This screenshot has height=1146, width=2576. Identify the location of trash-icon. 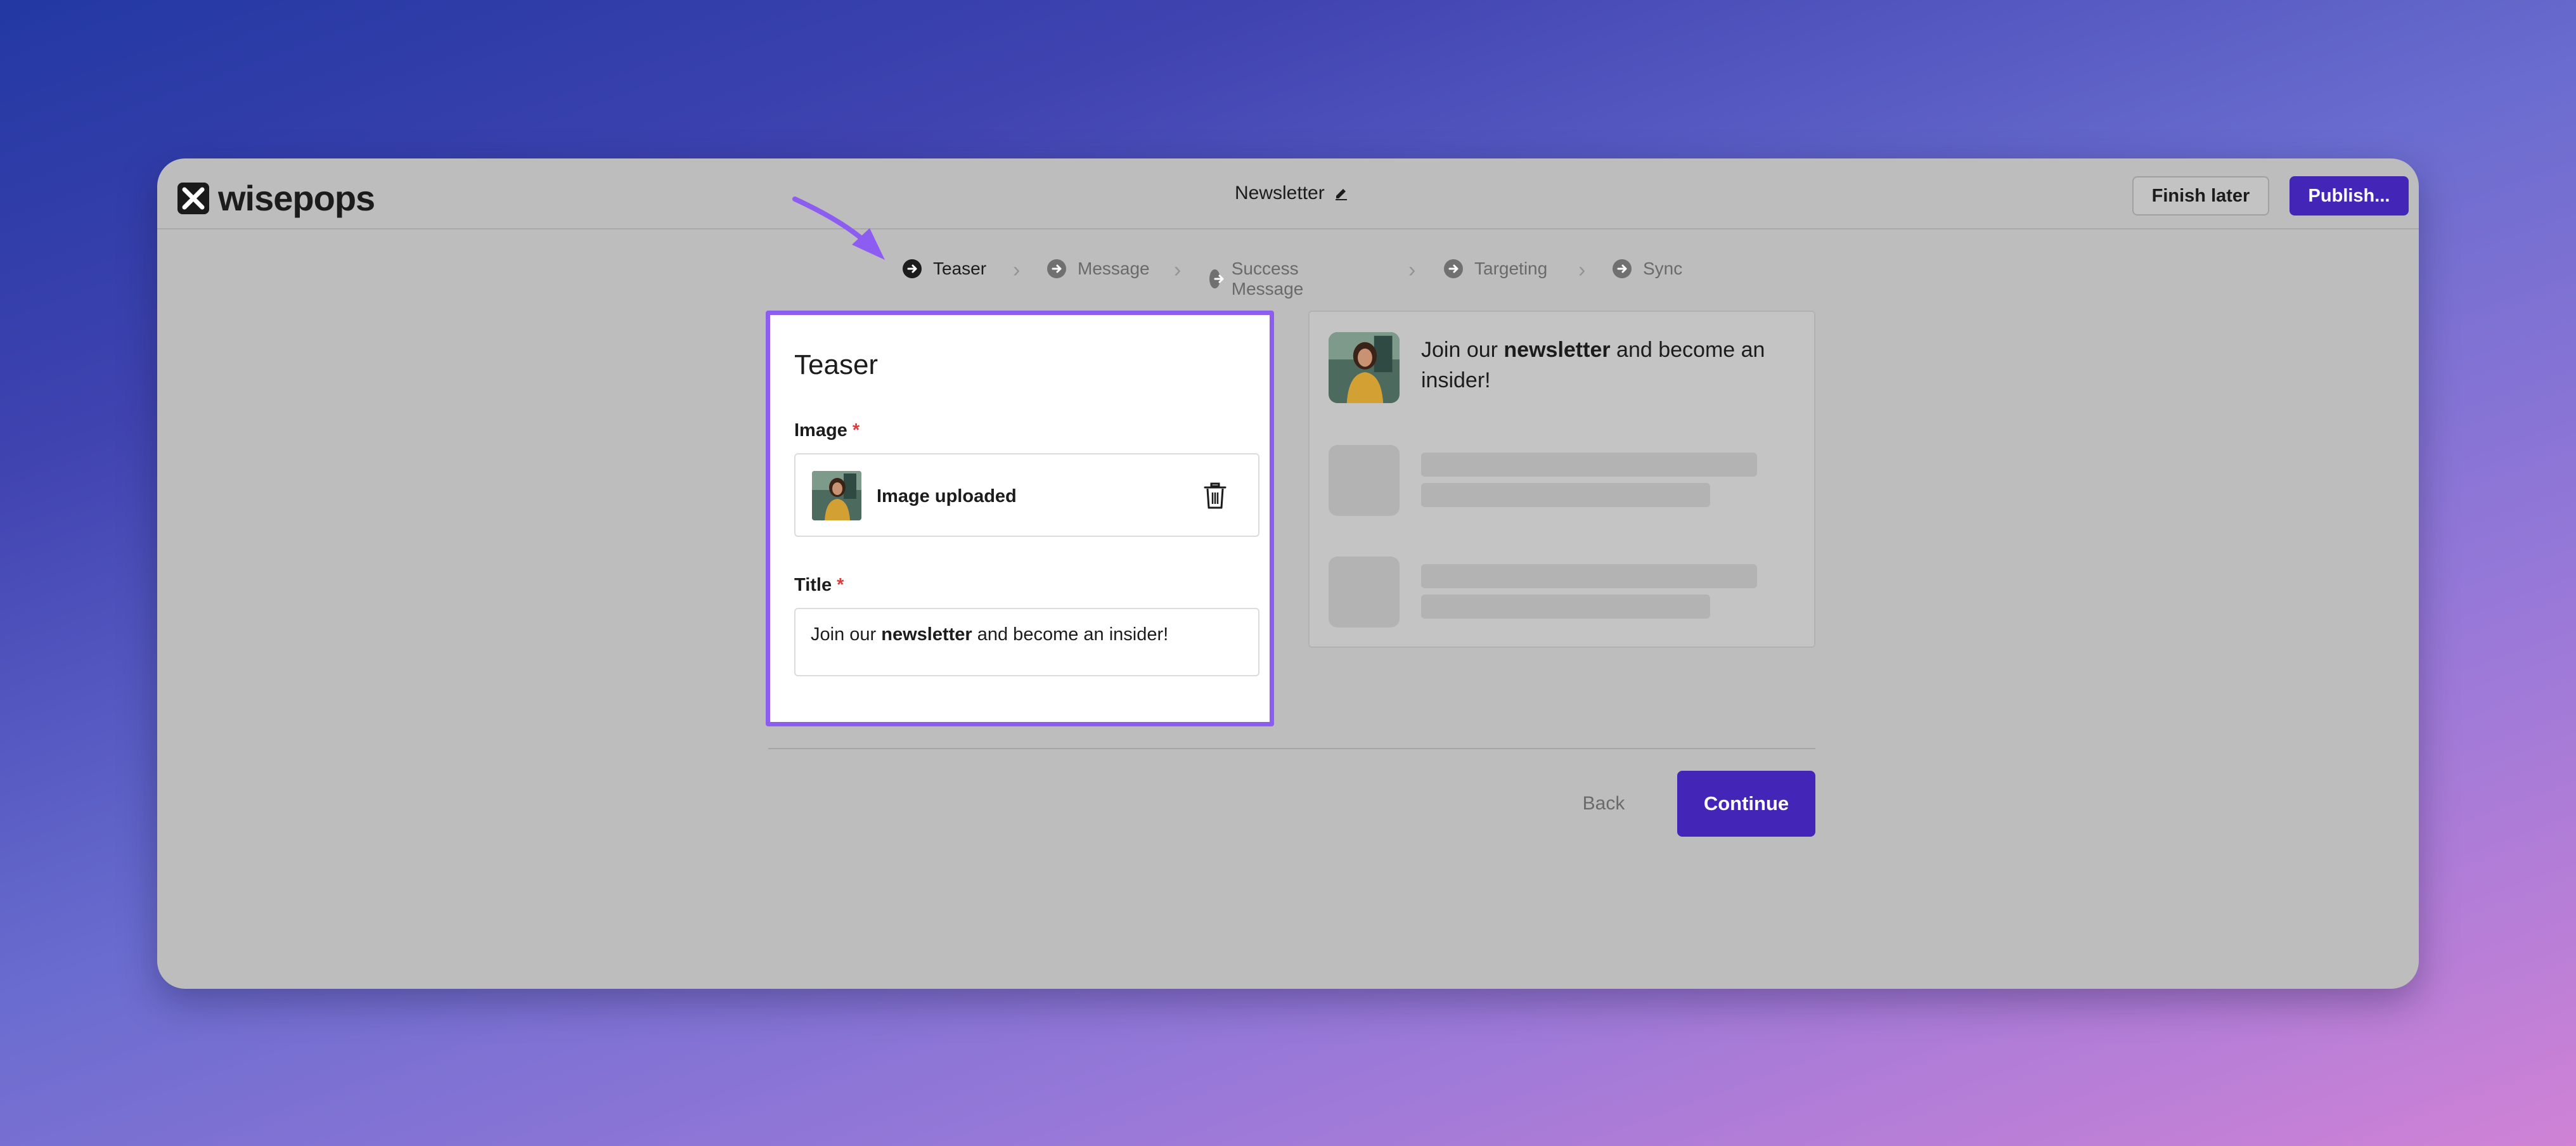
(1215, 496).